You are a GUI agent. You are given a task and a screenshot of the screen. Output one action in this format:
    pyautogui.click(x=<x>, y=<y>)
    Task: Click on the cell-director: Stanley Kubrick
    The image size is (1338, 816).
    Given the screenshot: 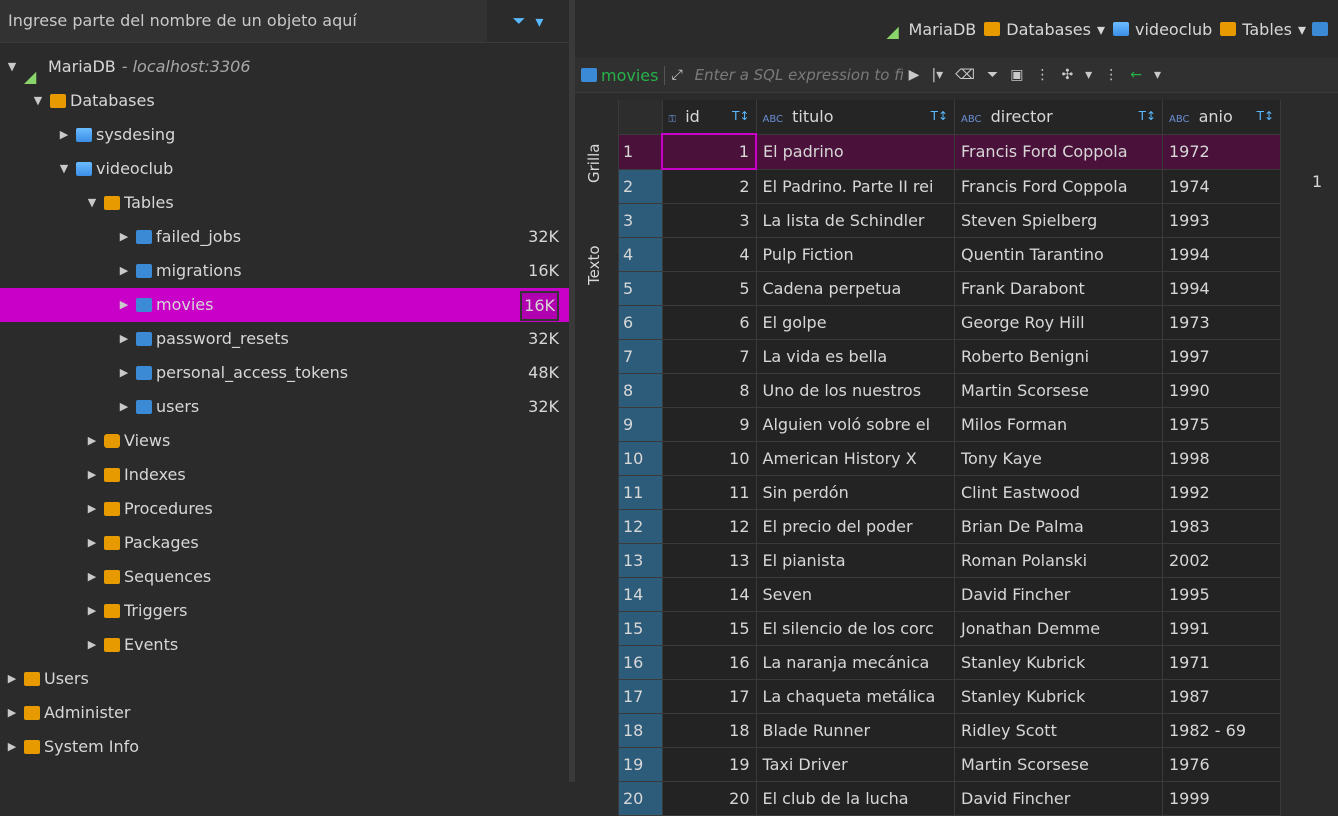 What is the action you would take?
    pyautogui.click(x=1058, y=662)
    